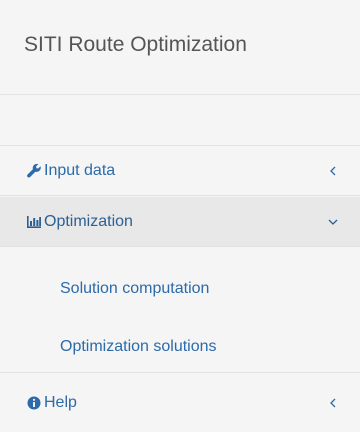 This screenshot has height=432, width=360. I want to click on info-circle-icon, so click(34, 403).